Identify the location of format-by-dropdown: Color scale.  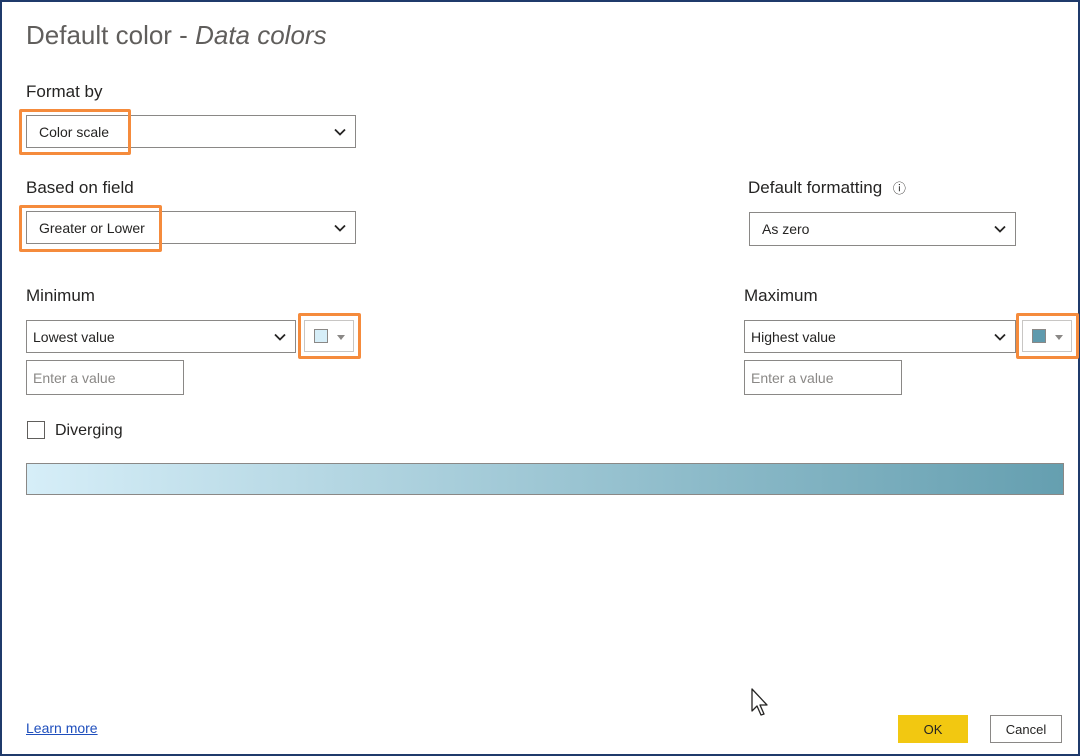
(191, 131).